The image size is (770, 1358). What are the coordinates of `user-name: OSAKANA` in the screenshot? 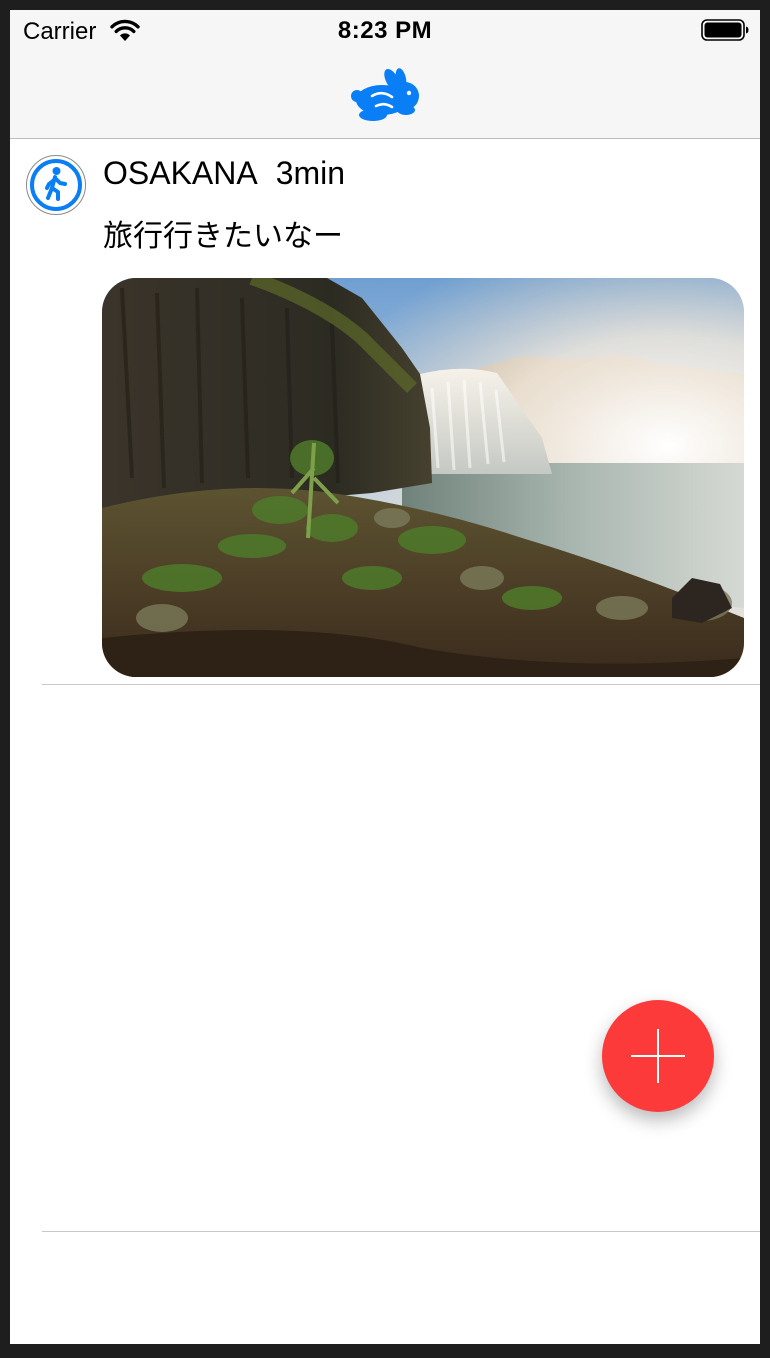 It's located at (180, 173).